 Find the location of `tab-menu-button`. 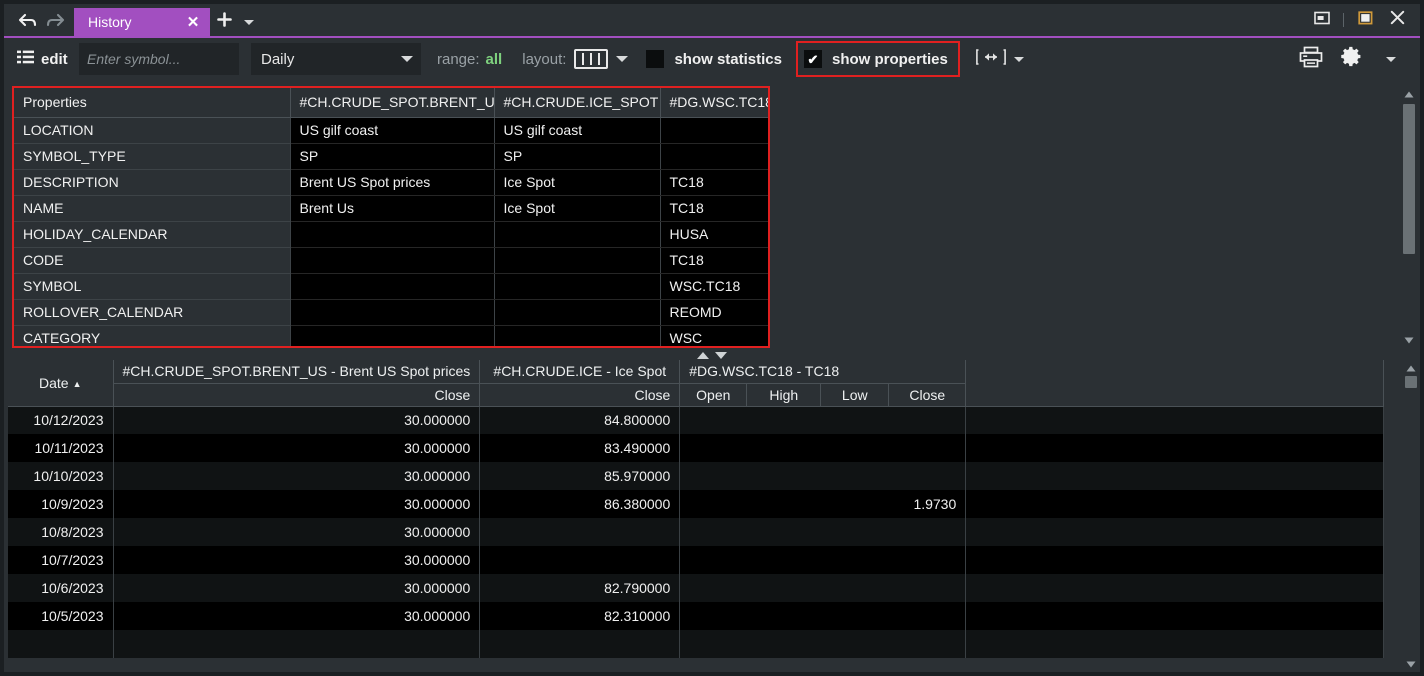

tab-menu-button is located at coordinates (249, 22).